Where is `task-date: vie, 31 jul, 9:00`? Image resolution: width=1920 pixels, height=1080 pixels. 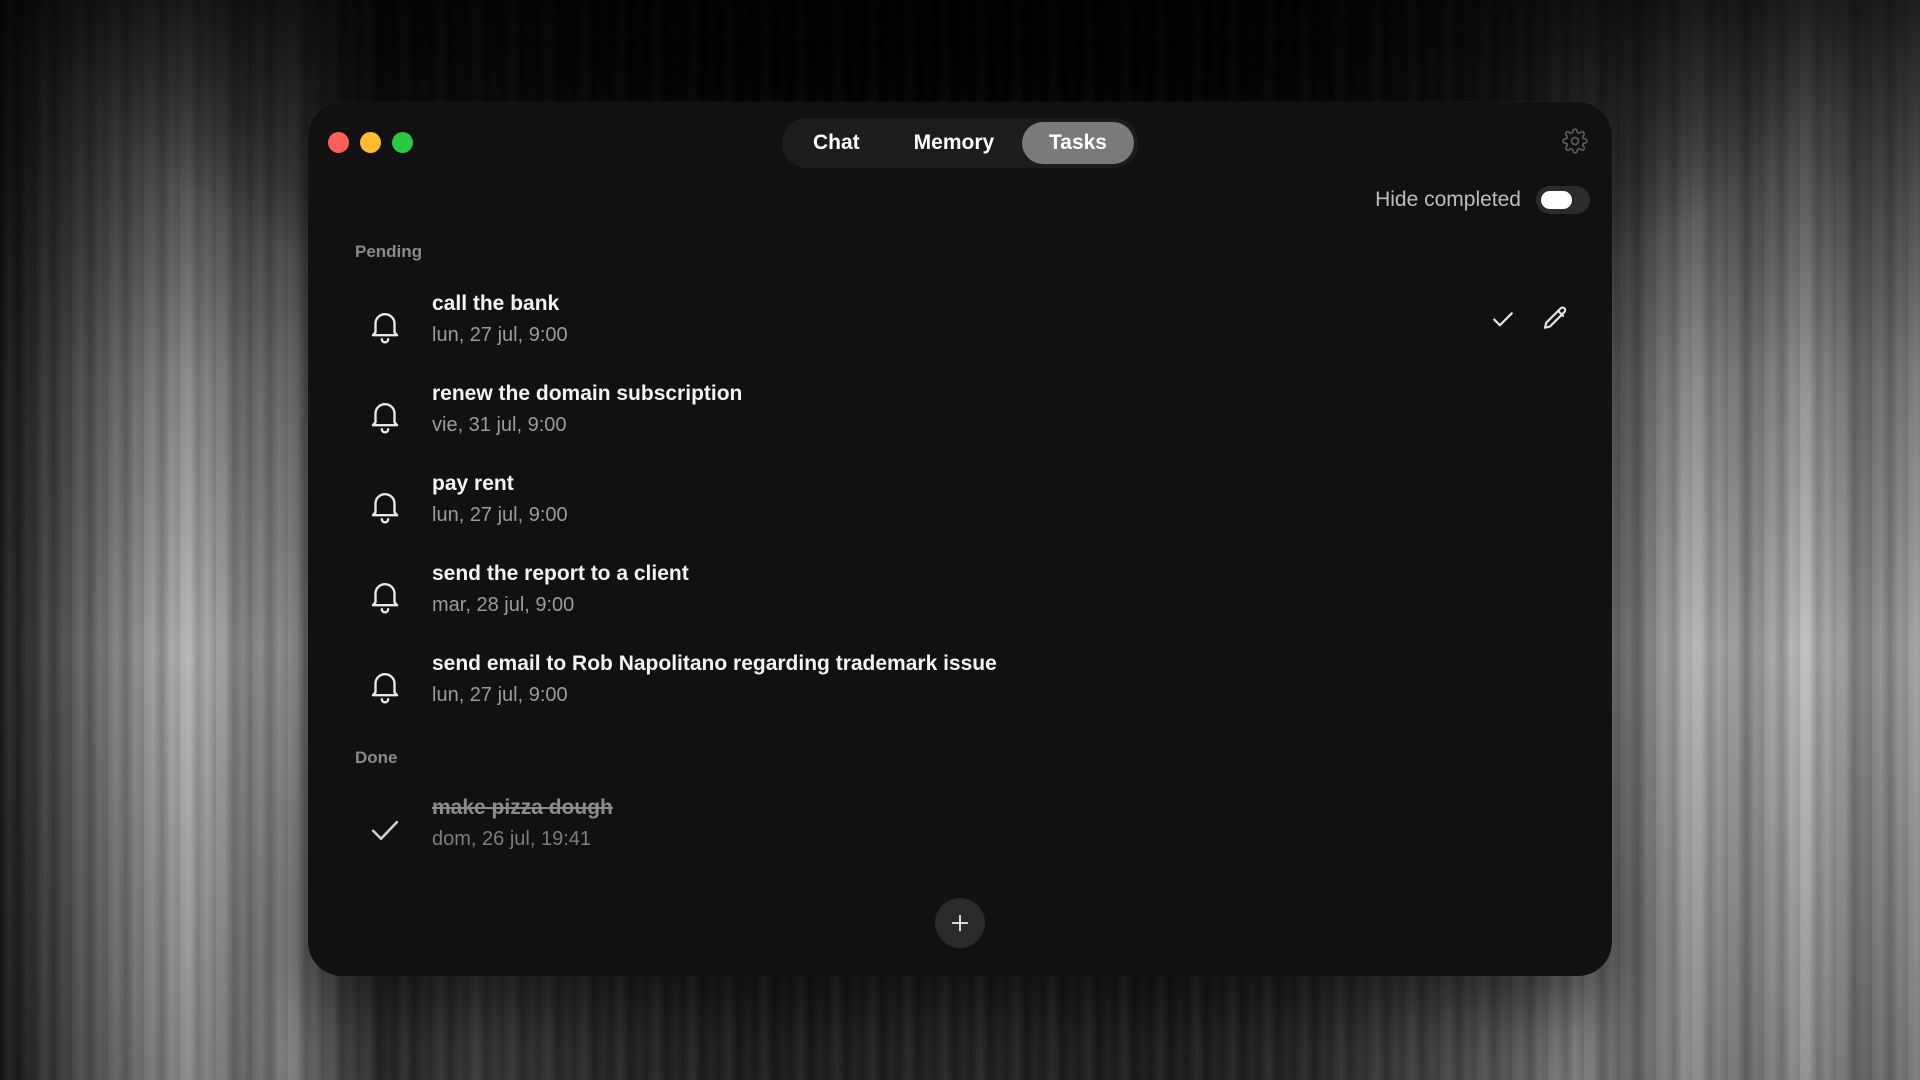
task-date: vie, 31 jul, 9:00 is located at coordinates (499, 425).